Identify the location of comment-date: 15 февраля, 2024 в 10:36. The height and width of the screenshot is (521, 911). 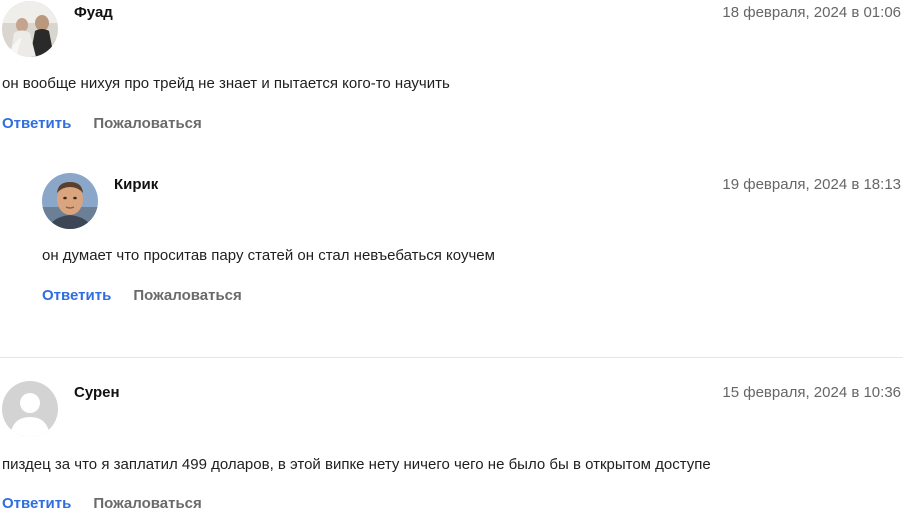
(811, 392).